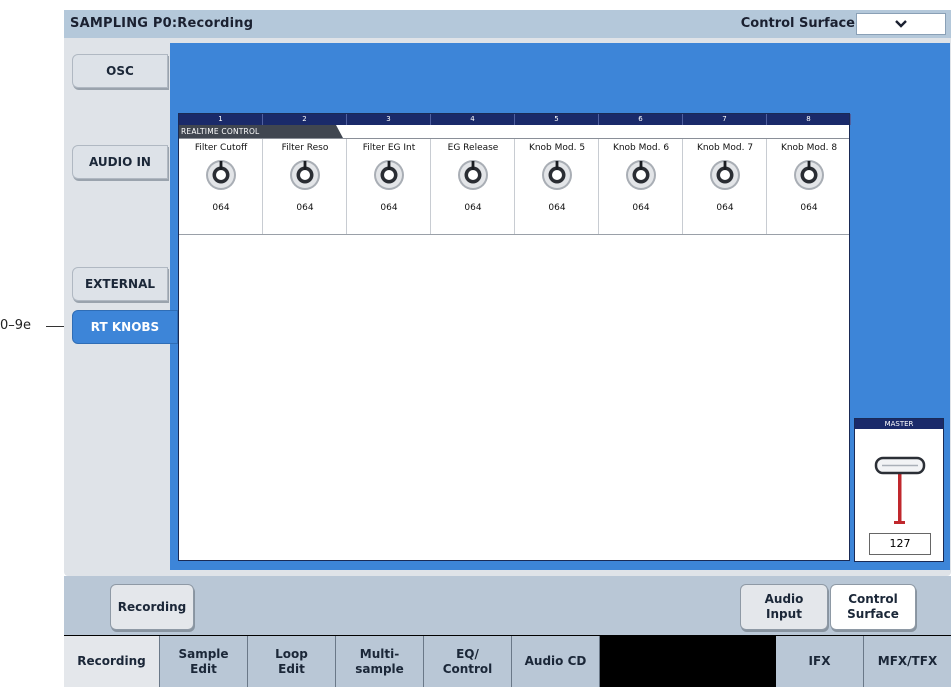  I want to click on column-number: 5, so click(557, 119).